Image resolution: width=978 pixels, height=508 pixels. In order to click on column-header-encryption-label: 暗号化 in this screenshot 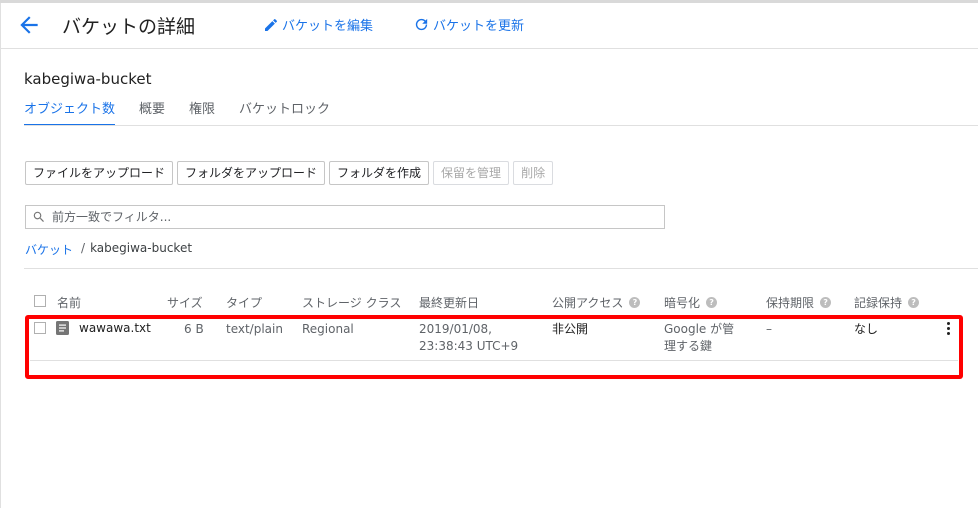, I will do `click(682, 303)`.